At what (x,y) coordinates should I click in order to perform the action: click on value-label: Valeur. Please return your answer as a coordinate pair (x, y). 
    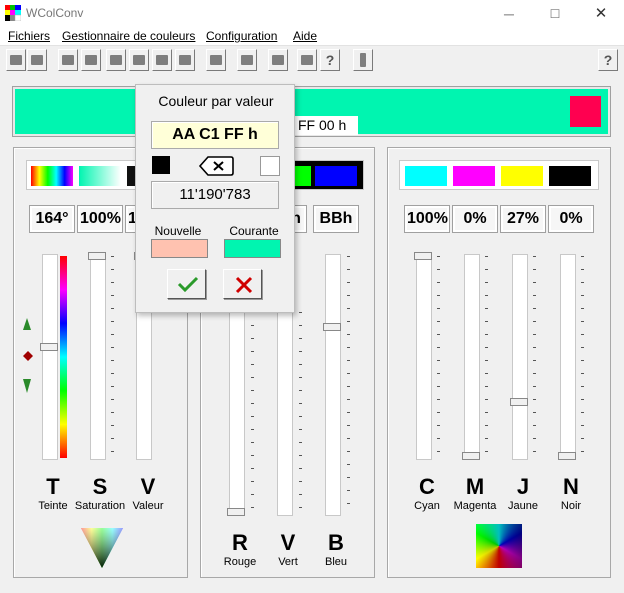
    Looking at the image, I should click on (148, 506).